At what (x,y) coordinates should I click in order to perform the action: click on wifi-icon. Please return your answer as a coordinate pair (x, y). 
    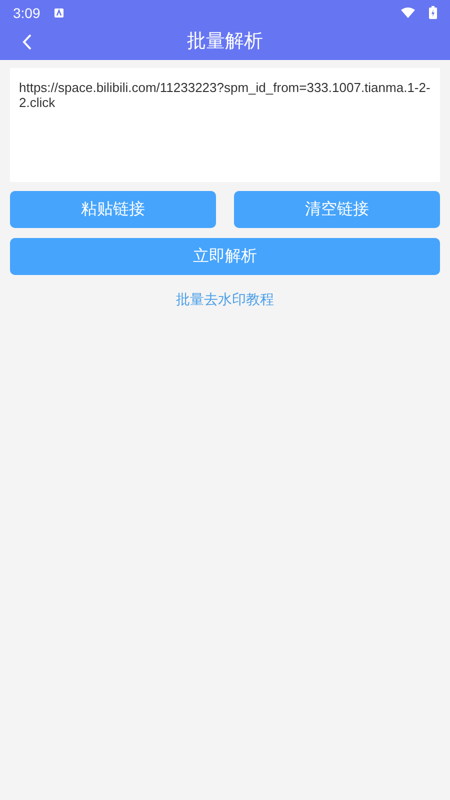
    Looking at the image, I should click on (408, 12).